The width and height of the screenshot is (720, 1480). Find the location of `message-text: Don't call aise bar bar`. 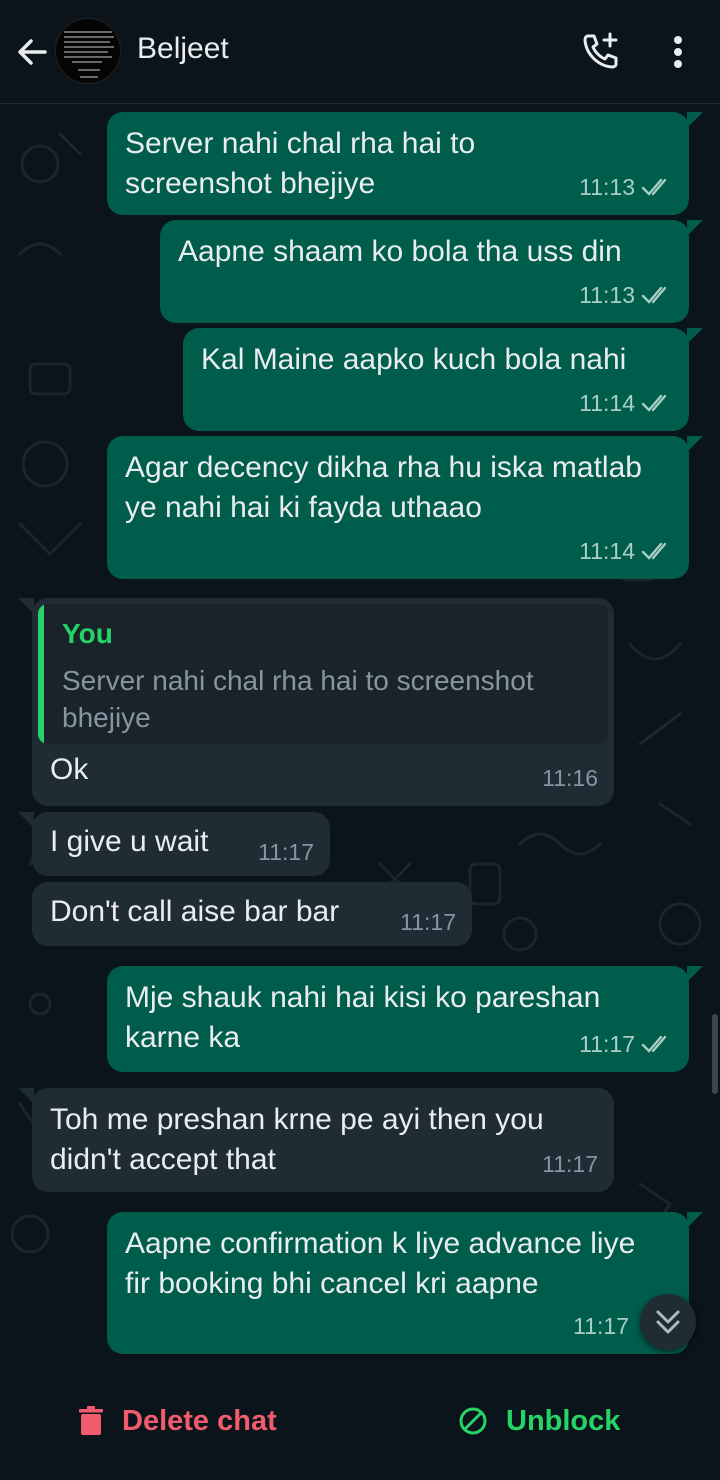

message-text: Don't call aise bar bar is located at coordinates (195, 911).